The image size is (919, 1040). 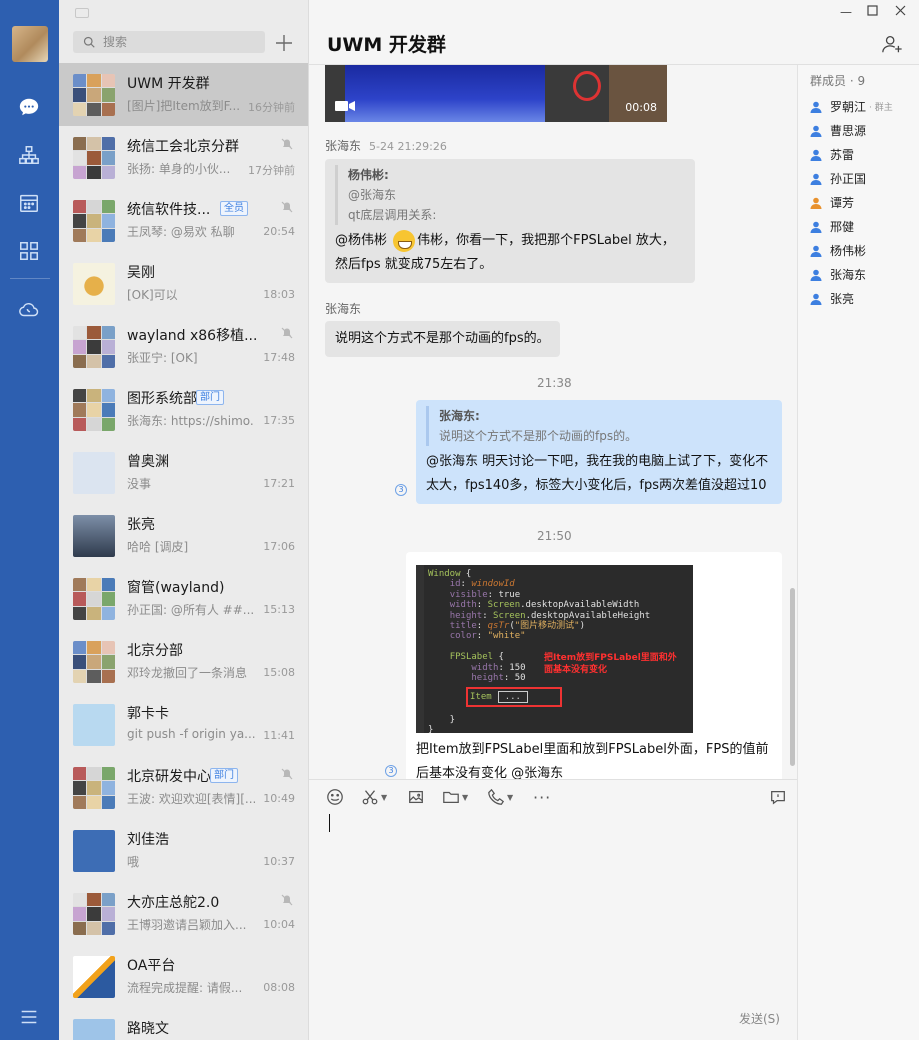 What do you see at coordinates (500, 797) in the screenshot?
I see `phone-icon: ▼` at bounding box center [500, 797].